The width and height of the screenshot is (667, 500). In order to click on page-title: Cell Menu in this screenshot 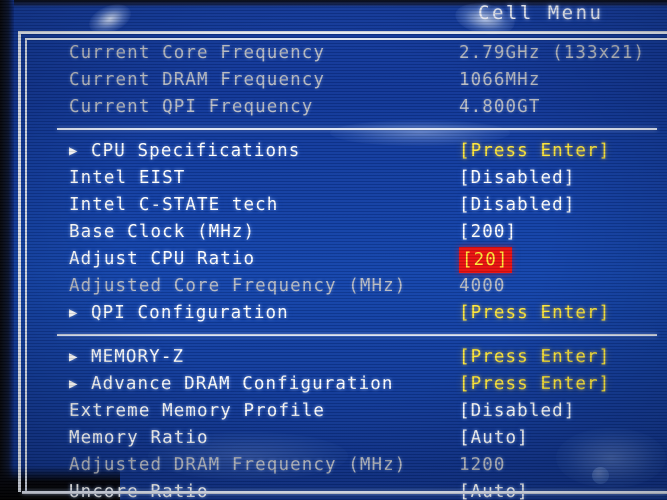, I will do `click(541, 13)`.